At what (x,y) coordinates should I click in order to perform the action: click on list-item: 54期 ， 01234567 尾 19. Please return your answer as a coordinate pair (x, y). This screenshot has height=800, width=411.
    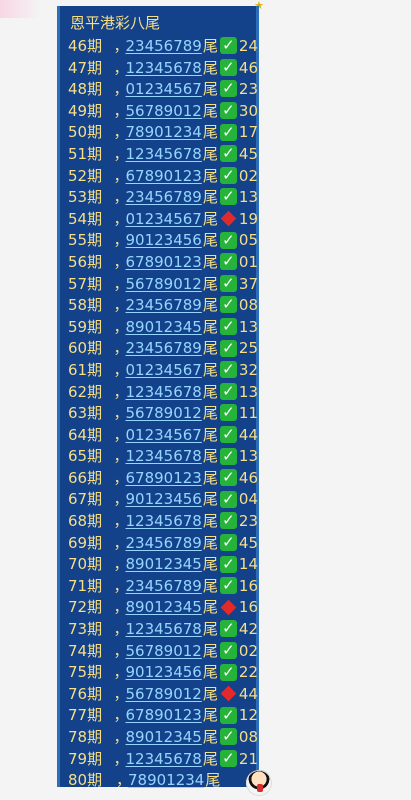
    Looking at the image, I should click on (163, 220).